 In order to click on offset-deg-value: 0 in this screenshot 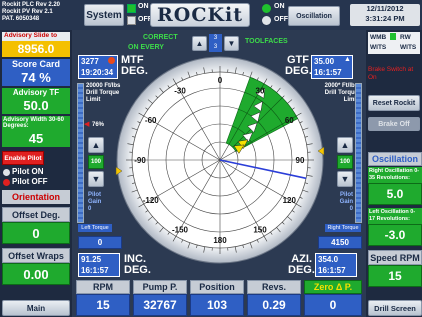, I will do `click(36, 233)`.